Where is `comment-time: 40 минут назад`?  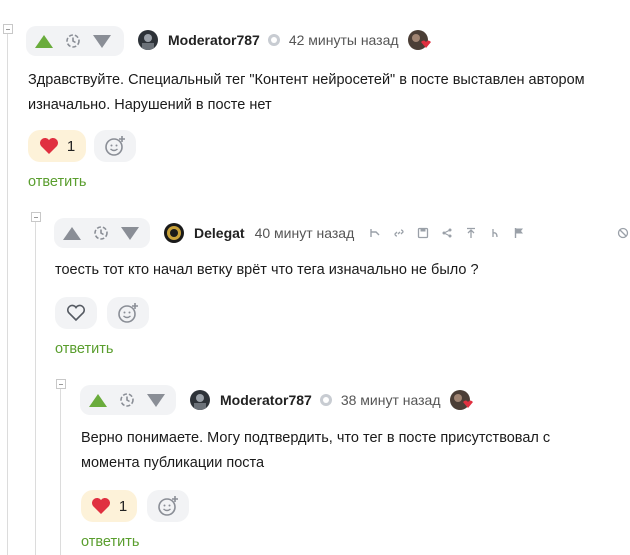 comment-time: 40 минут назад is located at coordinates (305, 233).